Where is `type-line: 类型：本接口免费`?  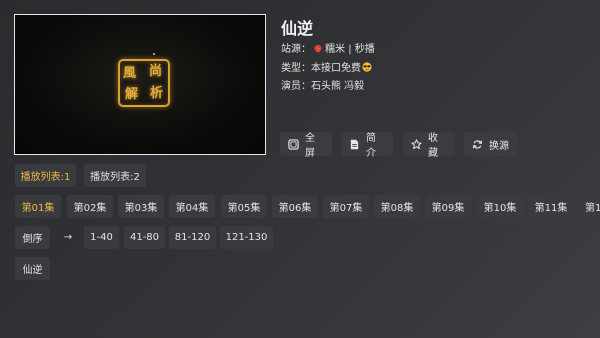
type-line: 类型：本接口免费 is located at coordinates (326, 66).